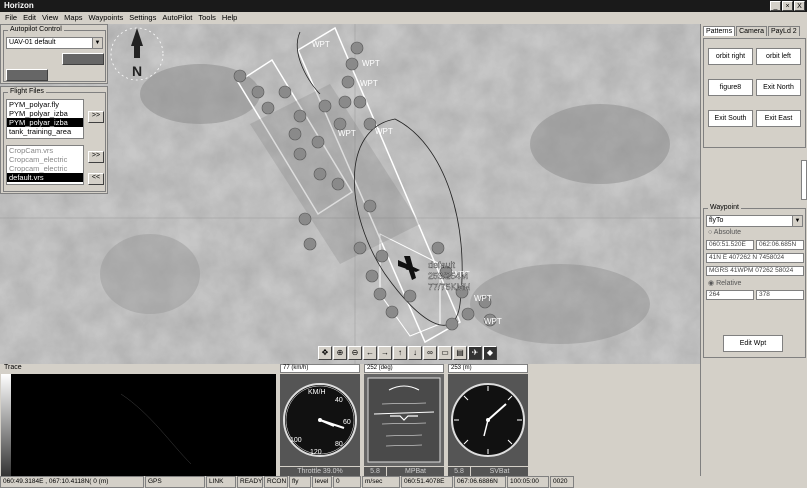 The height and width of the screenshot is (488, 807). I want to click on trace-label: Trace, so click(13, 367).